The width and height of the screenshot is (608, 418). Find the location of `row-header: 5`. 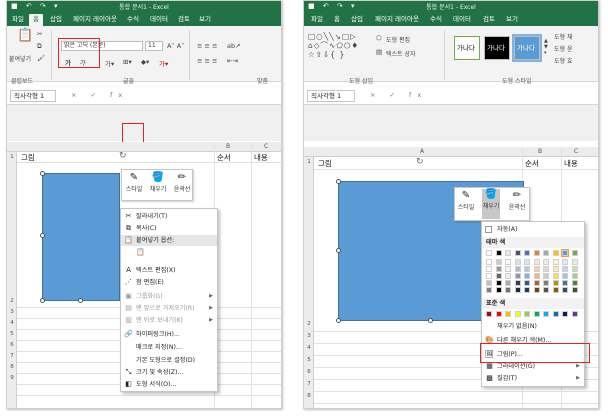

row-header: 5 is located at coordinates (12, 334).